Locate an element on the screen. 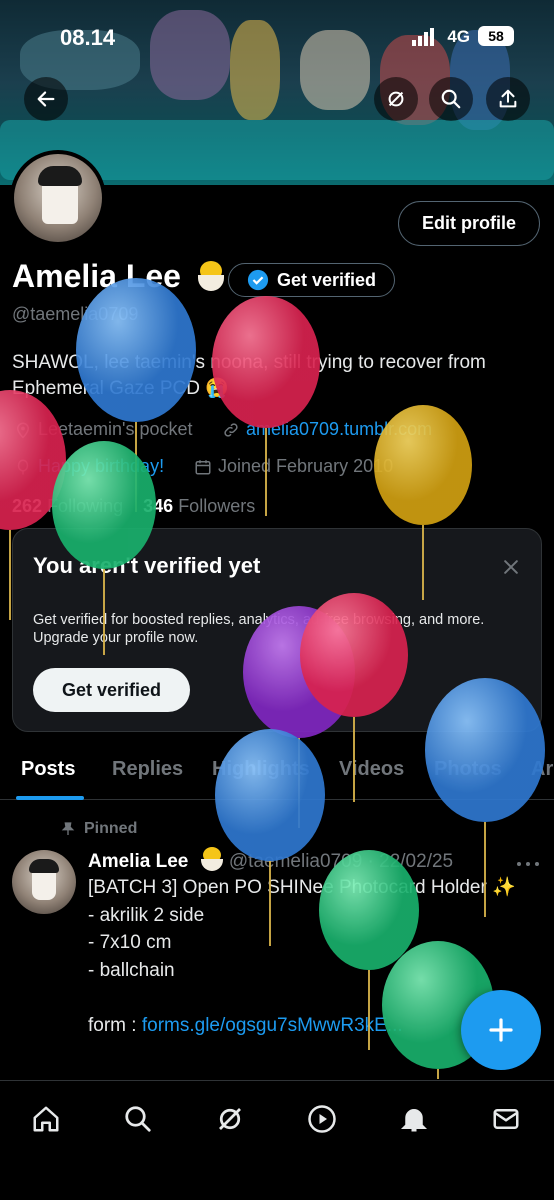 This screenshot has width=554, height=1200. search-nav-icon is located at coordinates (138, 1119).